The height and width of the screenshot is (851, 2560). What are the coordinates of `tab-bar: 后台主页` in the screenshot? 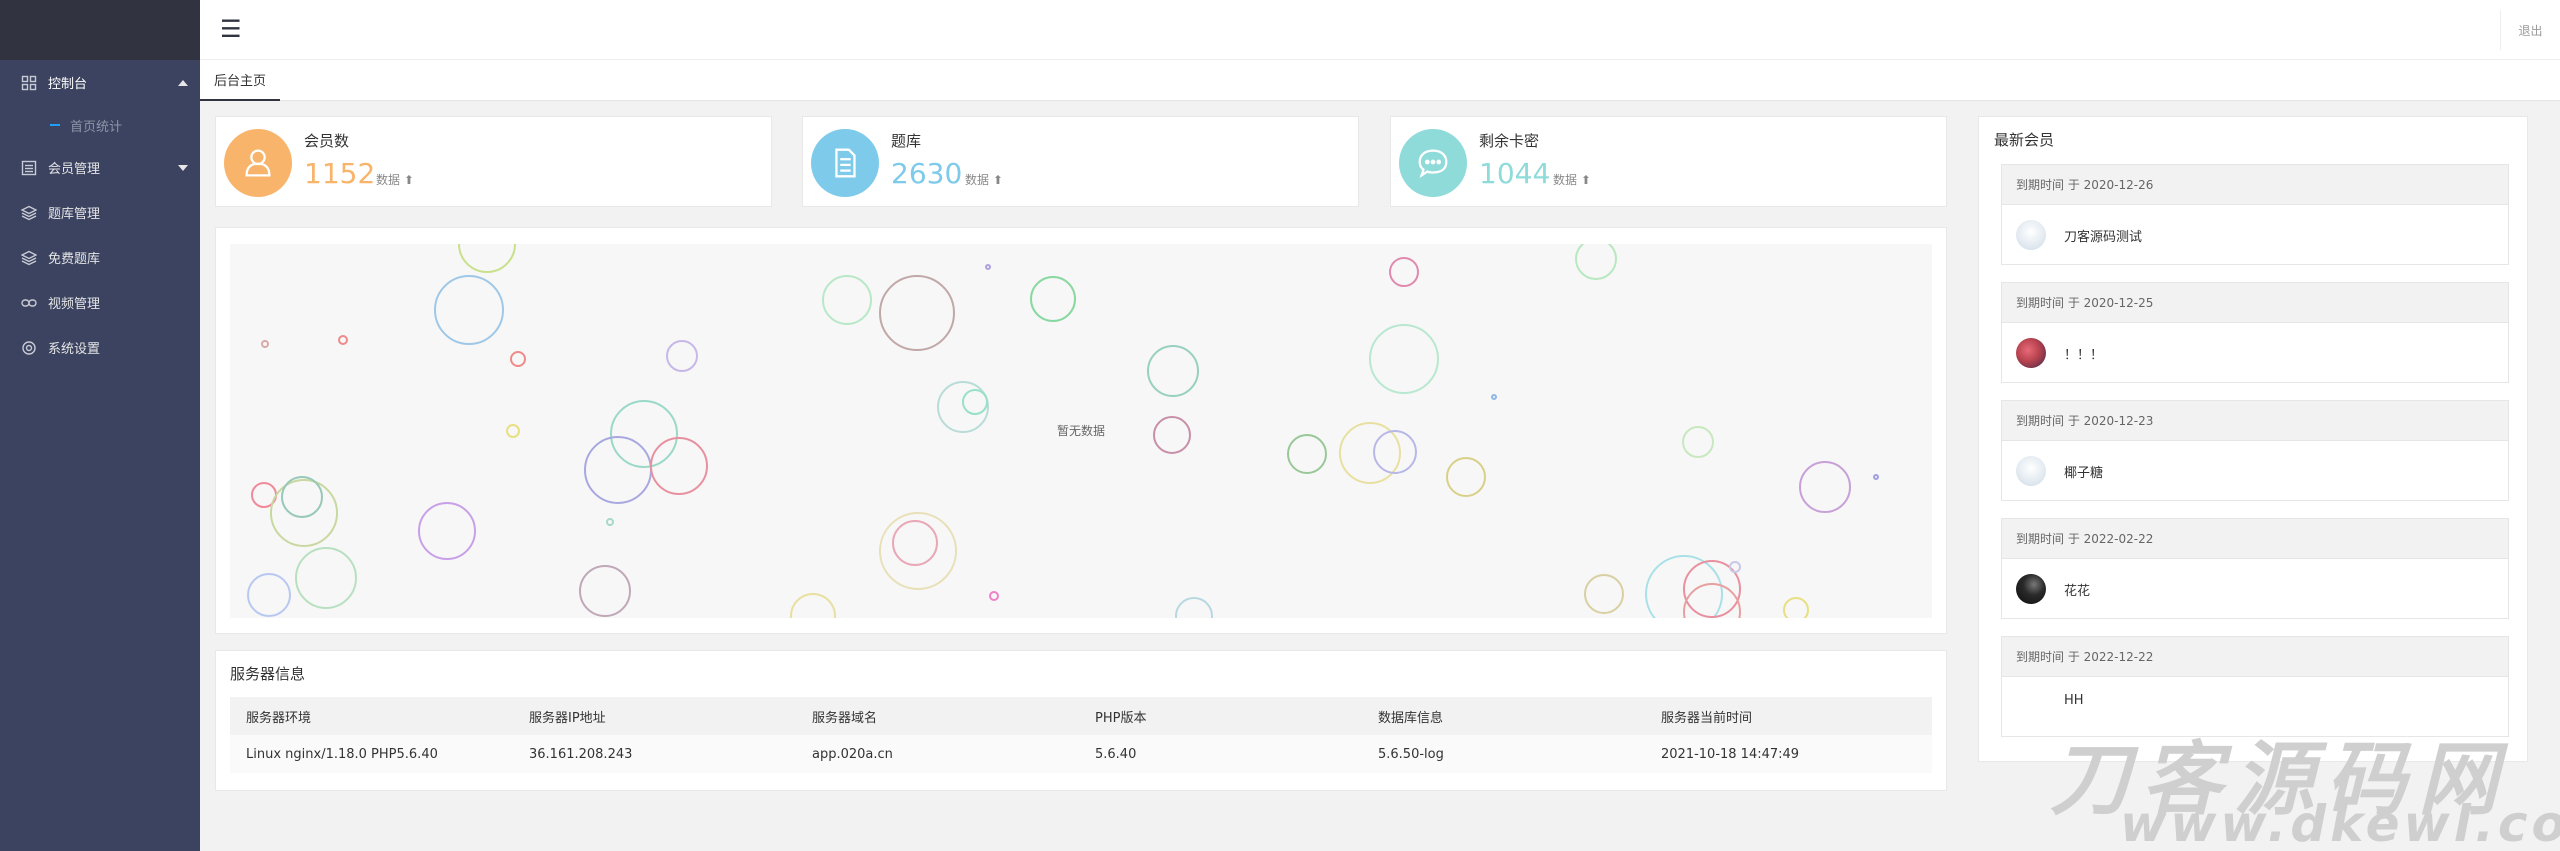 It's located at (1380, 80).